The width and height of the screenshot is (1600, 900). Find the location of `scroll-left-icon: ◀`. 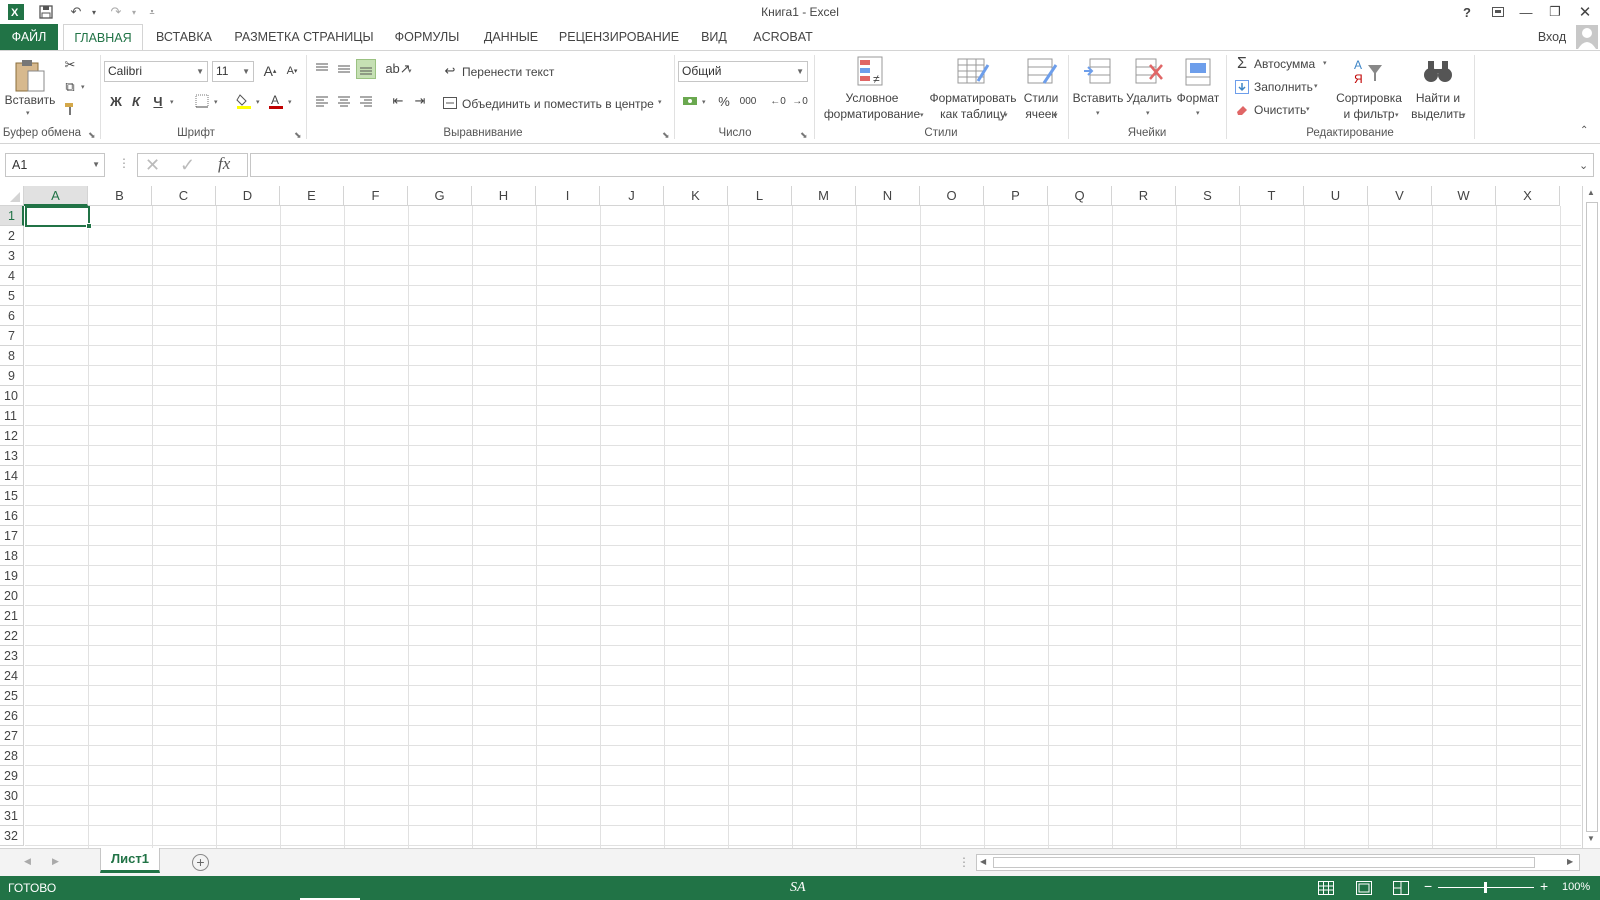

scroll-left-icon: ◀ is located at coordinates (983, 861).